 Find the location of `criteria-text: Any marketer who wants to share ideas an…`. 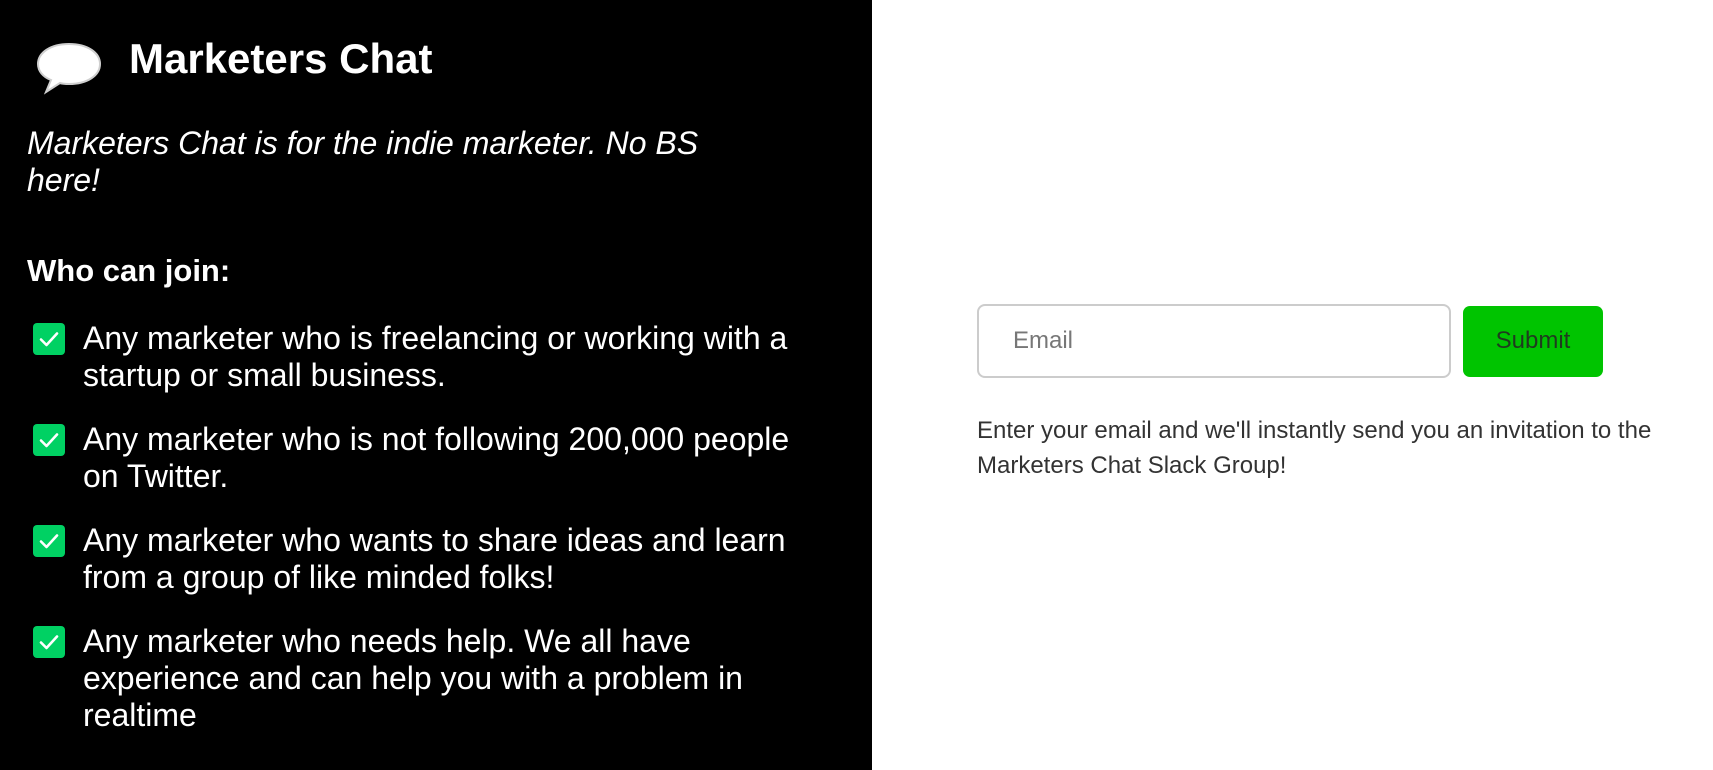

criteria-text: Any marketer who wants to share ideas an… is located at coordinates (434, 558).